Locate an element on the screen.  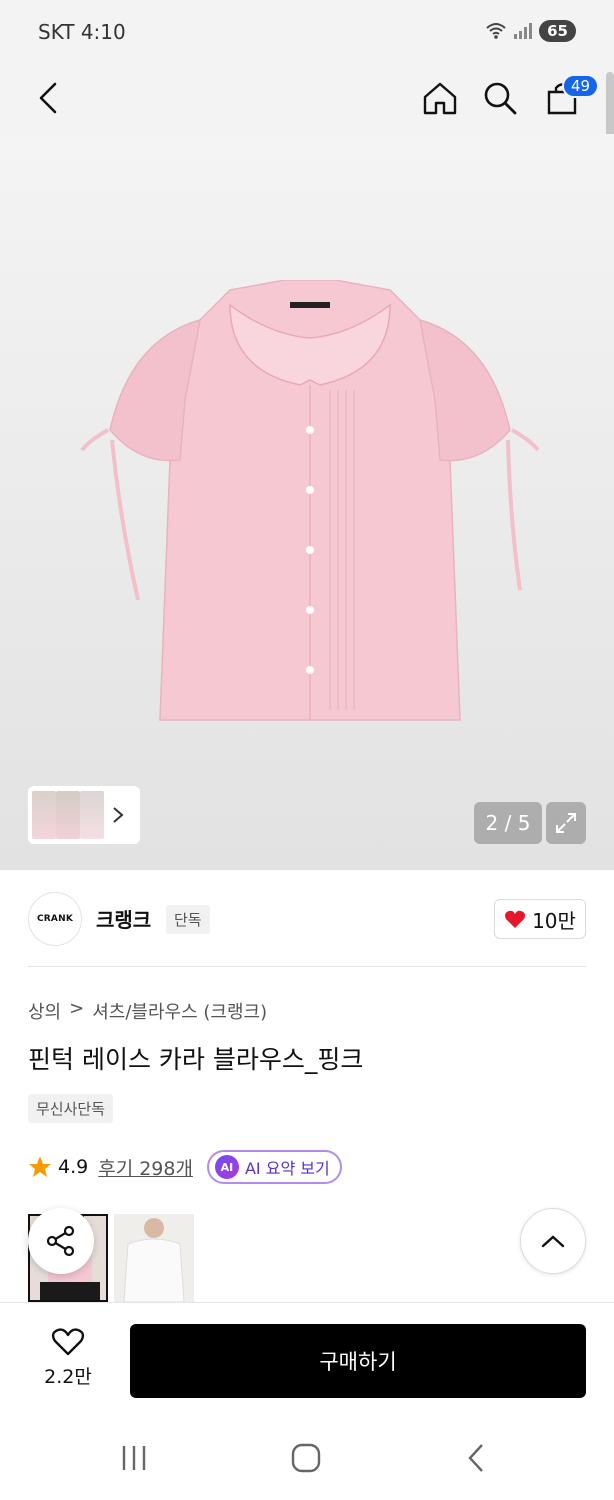
search-button is located at coordinates (500, 98).